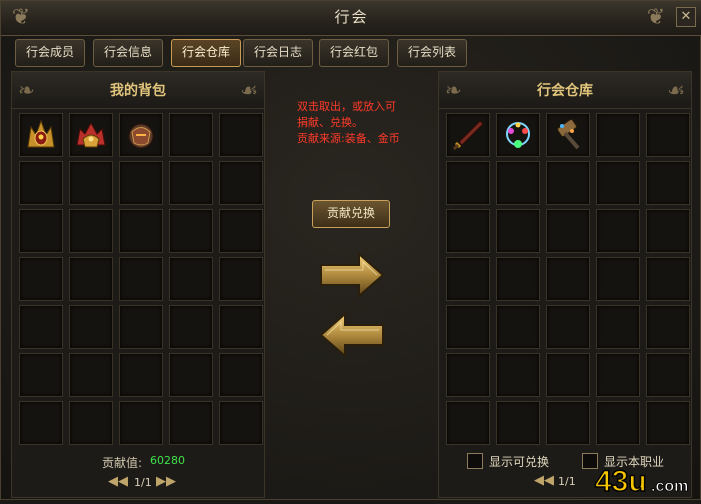 This screenshot has height=504, width=701. Describe the element at coordinates (512, 462) in the screenshot. I see `show-exchangeable-toggle: 显示可兑换` at that location.